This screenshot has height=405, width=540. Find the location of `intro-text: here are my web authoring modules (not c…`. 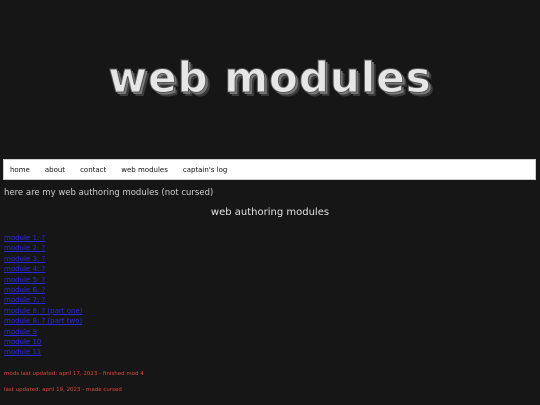

intro-text: here are my web authoring modules (not c… is located at coordinates (109, 193).